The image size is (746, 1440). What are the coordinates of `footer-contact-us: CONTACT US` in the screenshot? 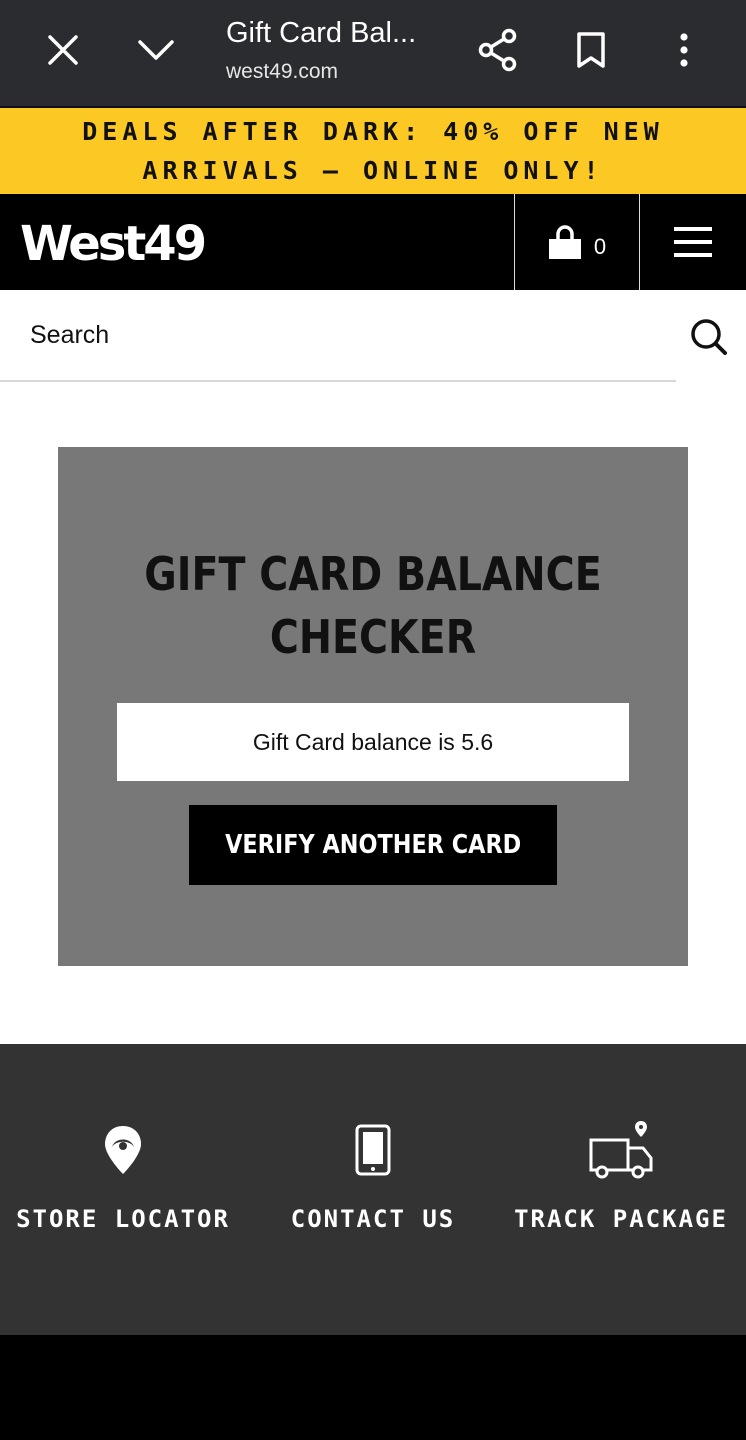 It's located at (373, 1172).